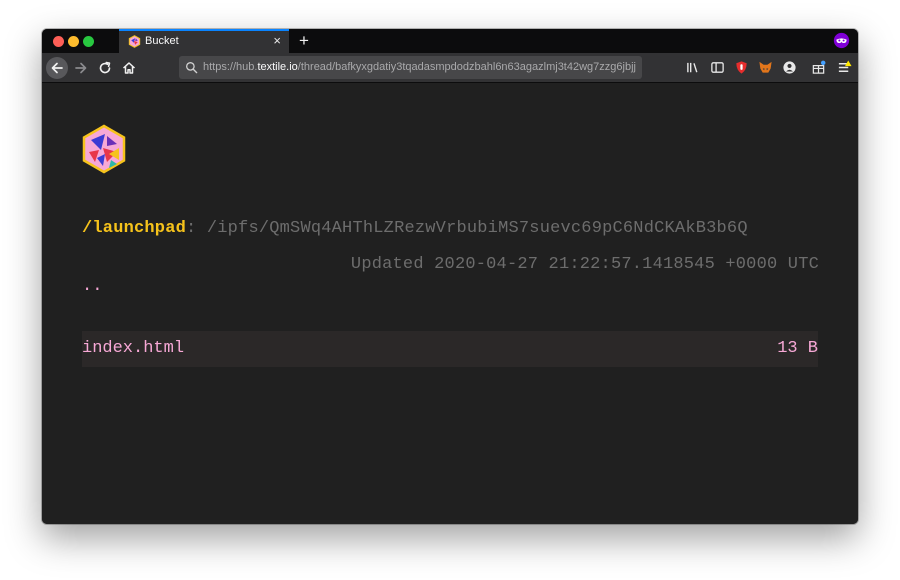  What do you see at coordinates (717, 67) in the screenshot?
I see `sidebar-icon` at bounding box center [717, 67].